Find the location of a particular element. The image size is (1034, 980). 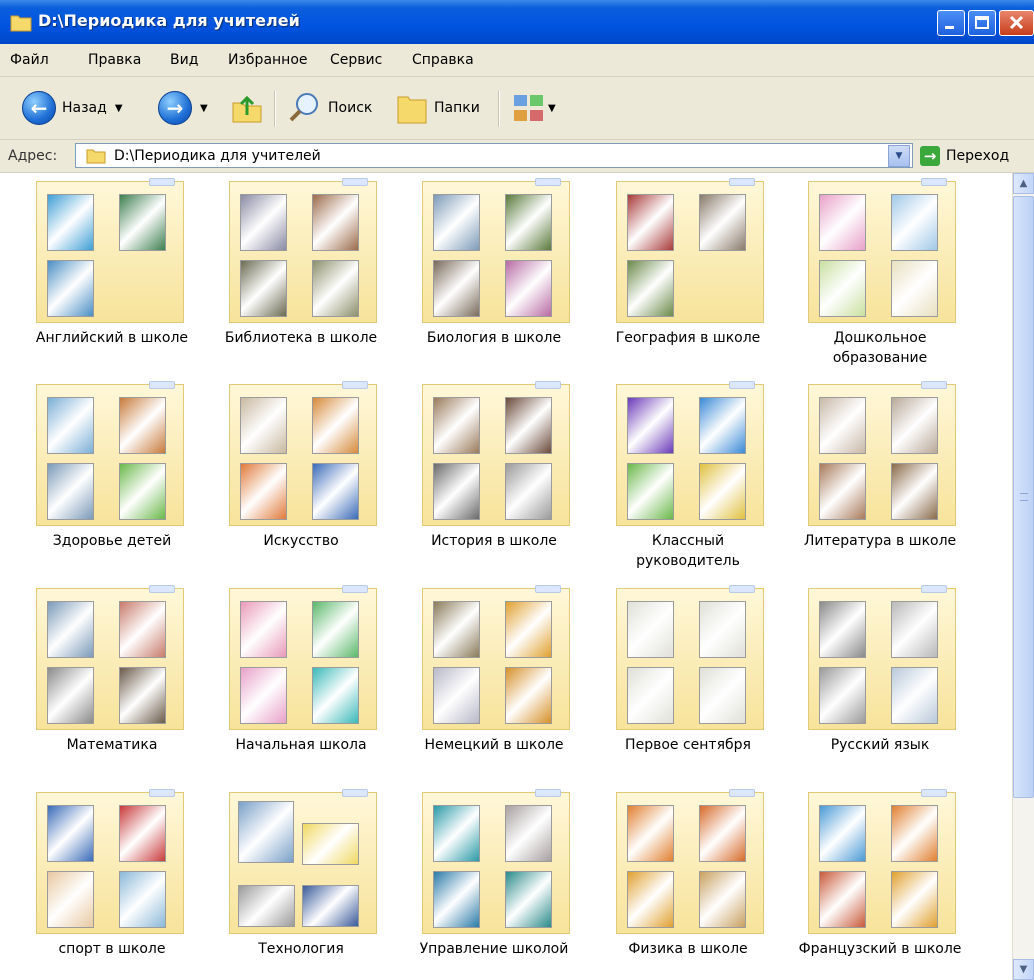

maximize-button is located at coordinates (982, 23).